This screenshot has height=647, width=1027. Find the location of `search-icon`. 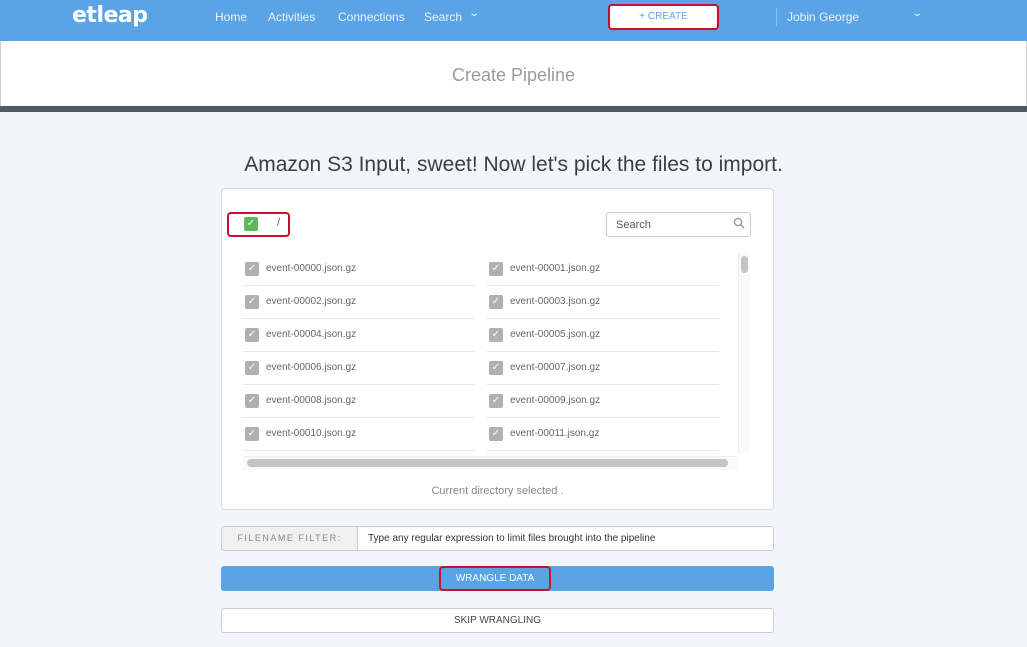

search-icon is located at coordinates (739, 223).